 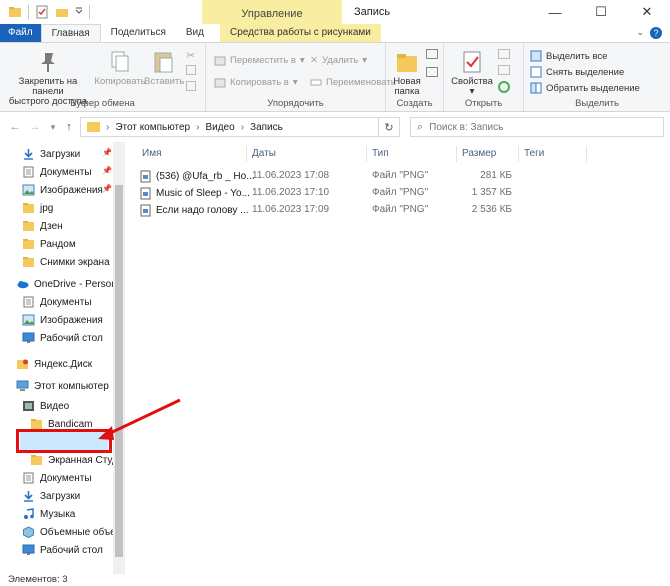 I want to click on new-folder-button: Новая папка, so click(x=407, y=73).